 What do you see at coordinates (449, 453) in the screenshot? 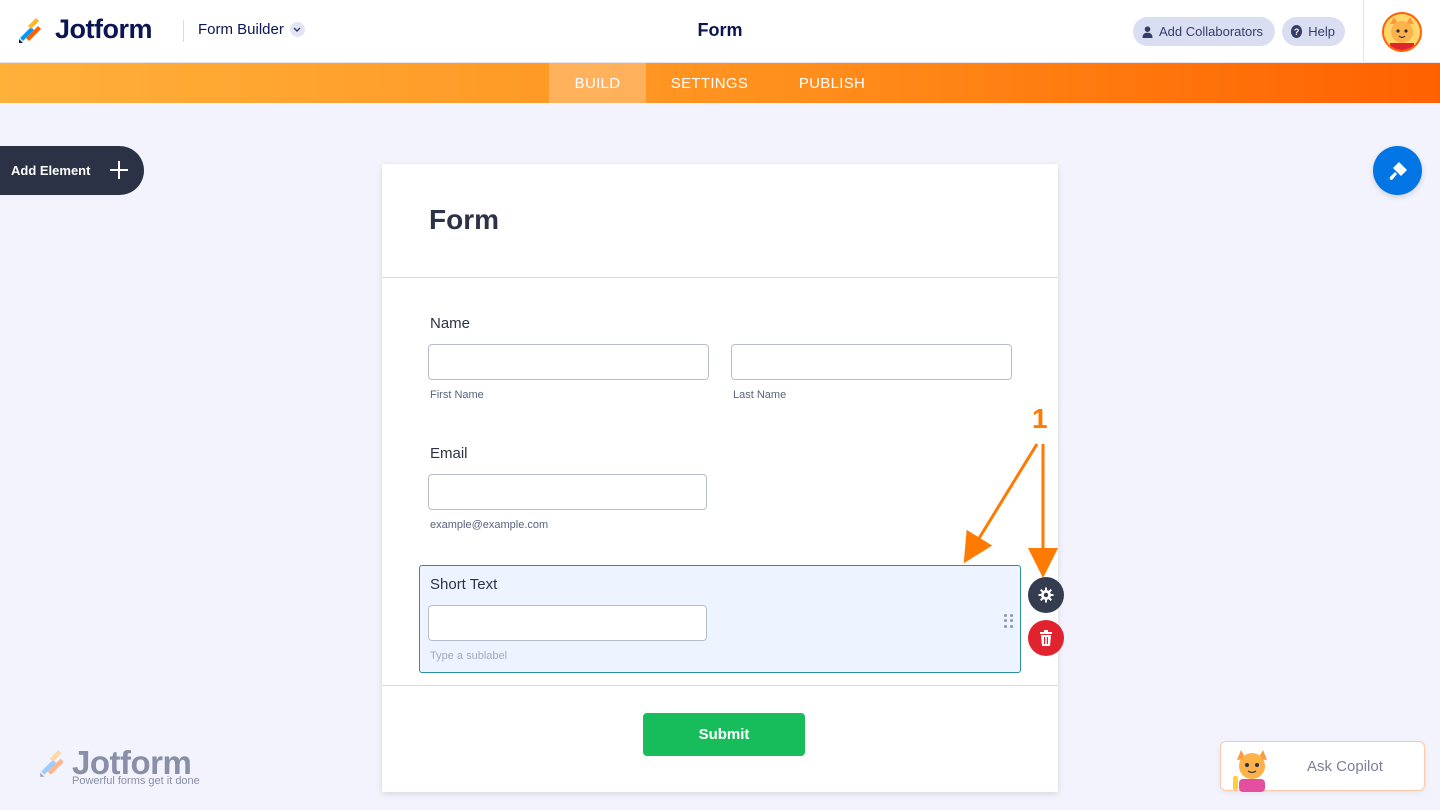
I see `email-label: Email` at bounding box center [449, 453].